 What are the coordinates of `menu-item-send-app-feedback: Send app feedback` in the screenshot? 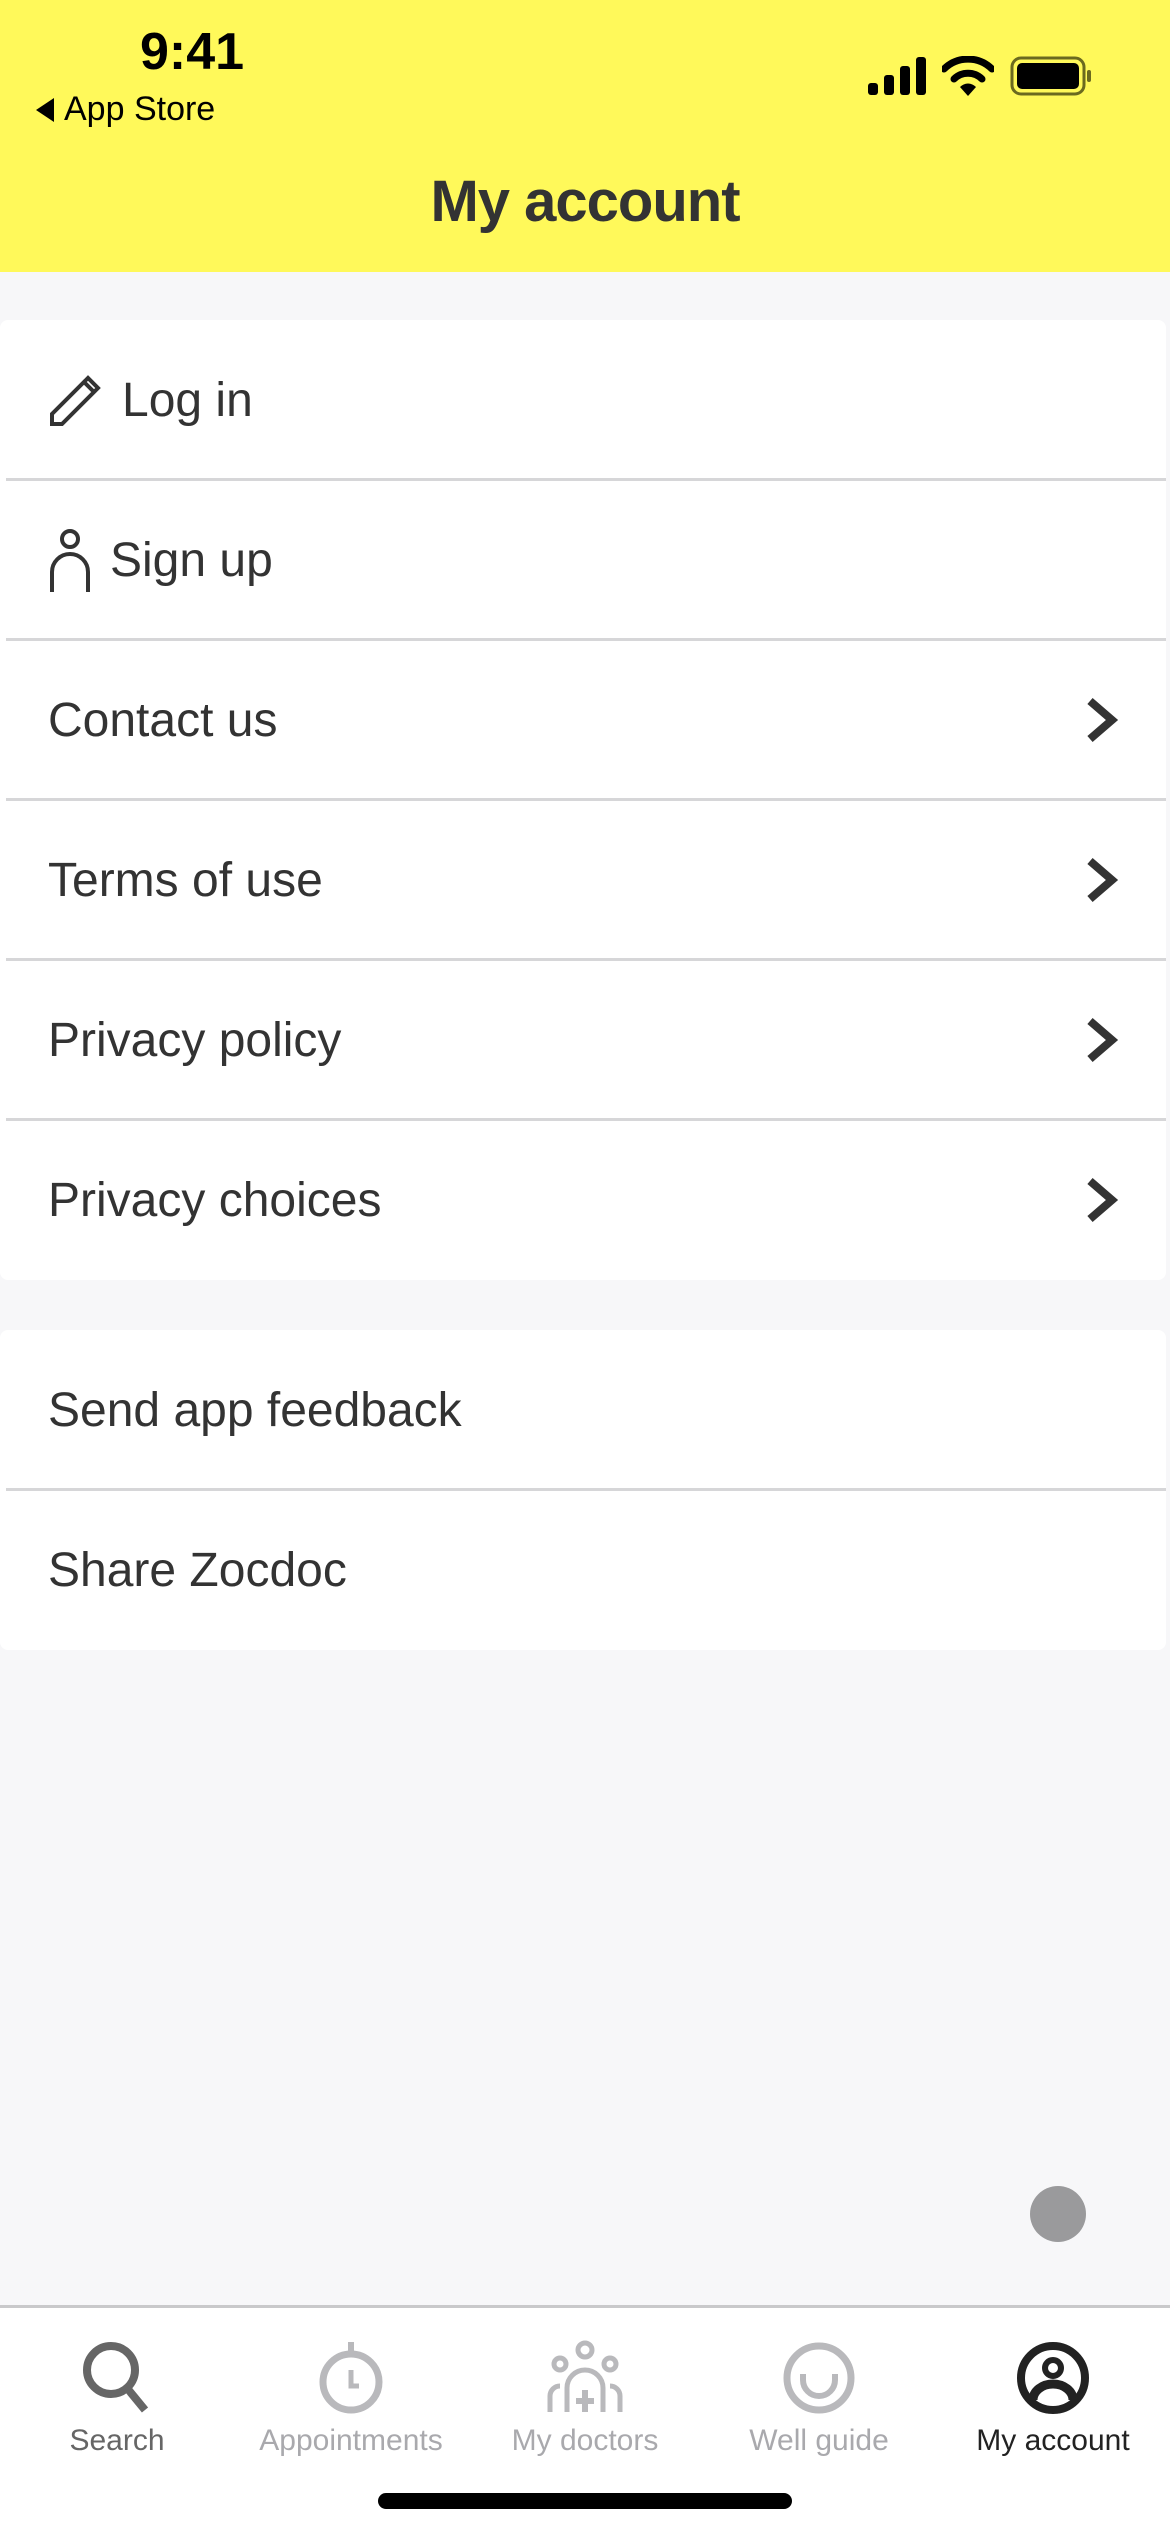 It's located at (583, 1410).